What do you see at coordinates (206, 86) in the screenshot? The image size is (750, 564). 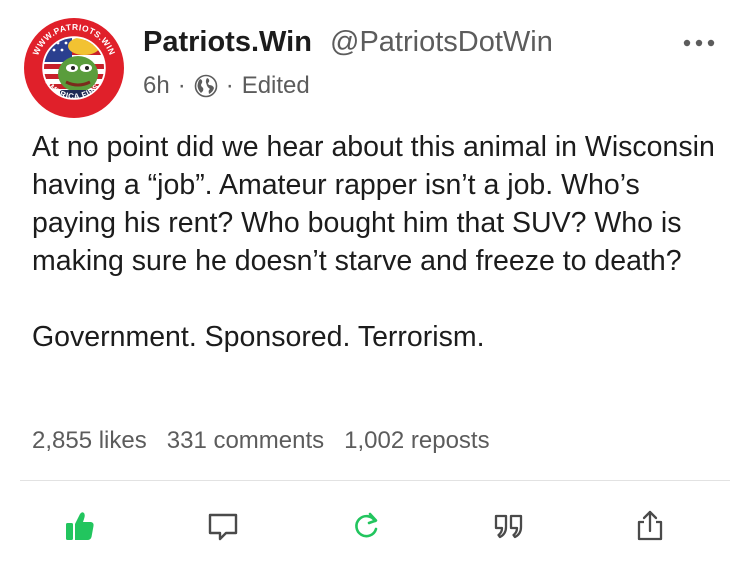 I see `globe-icon` at bounding box center [206, 86].